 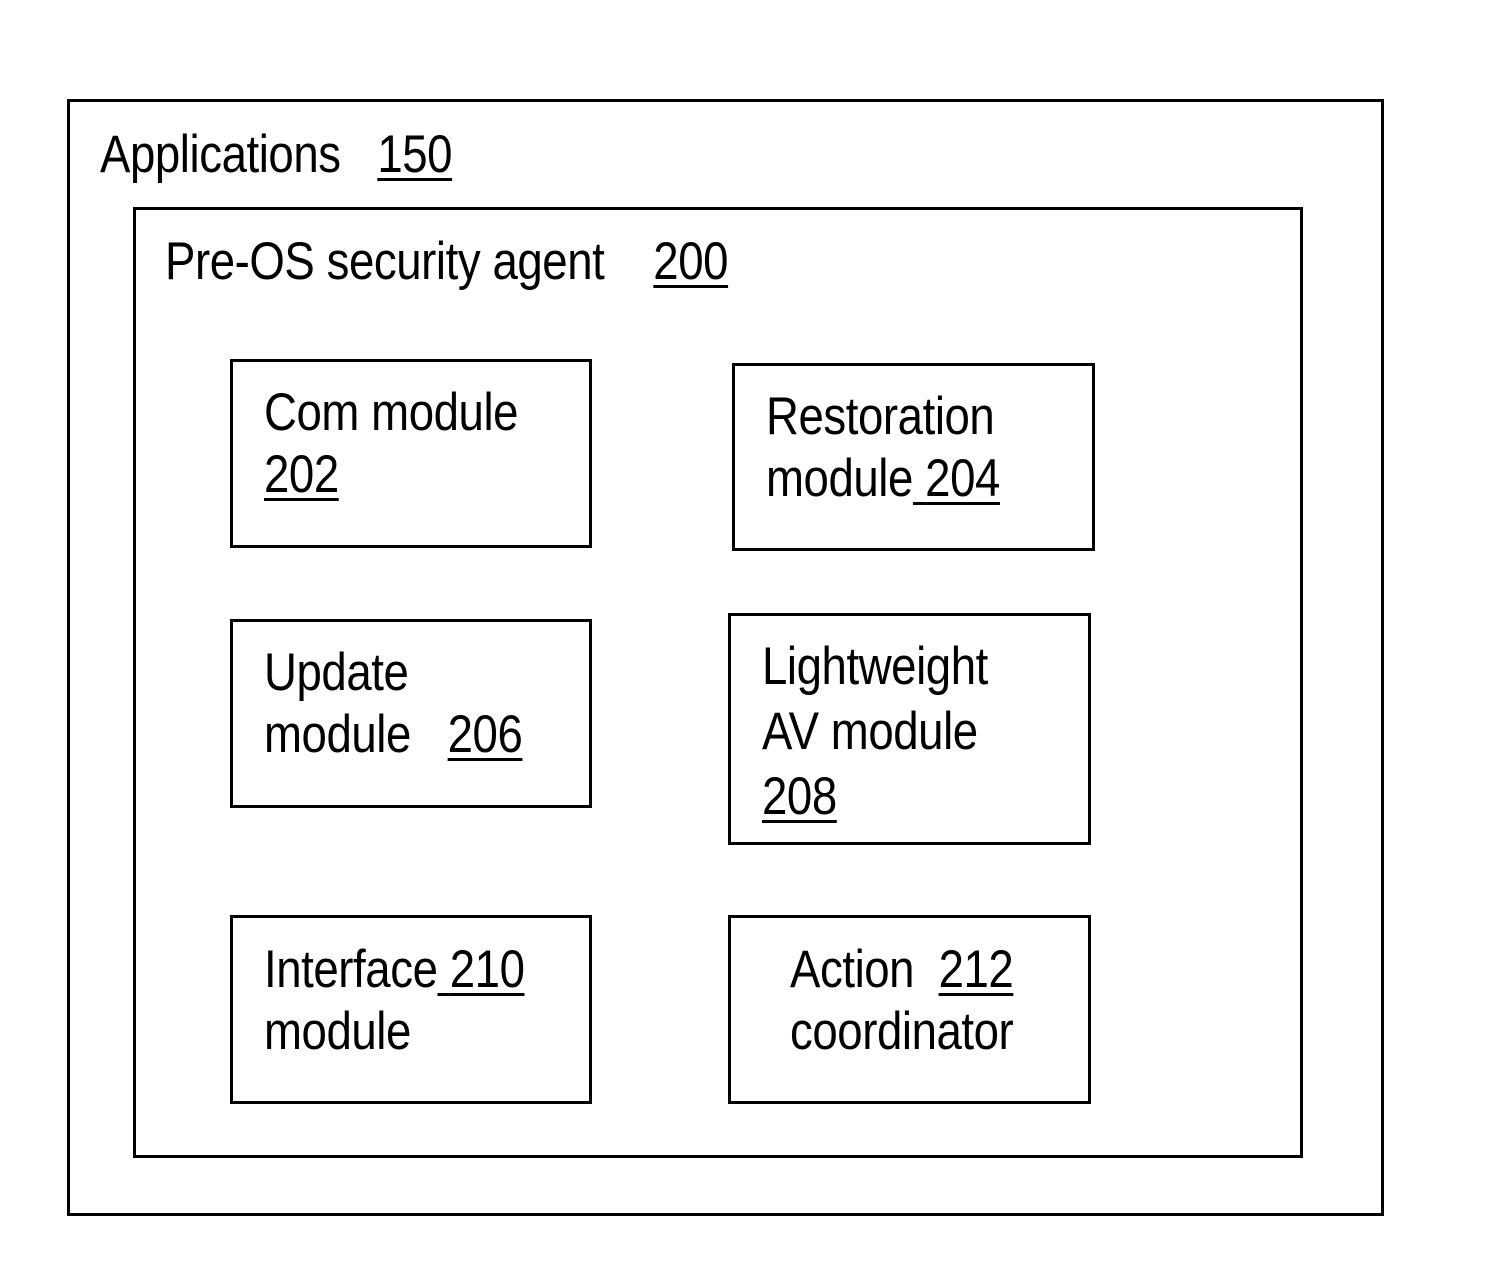 I want to click on lightweight-av-module-ref: 208, so click(x=799, y=796).